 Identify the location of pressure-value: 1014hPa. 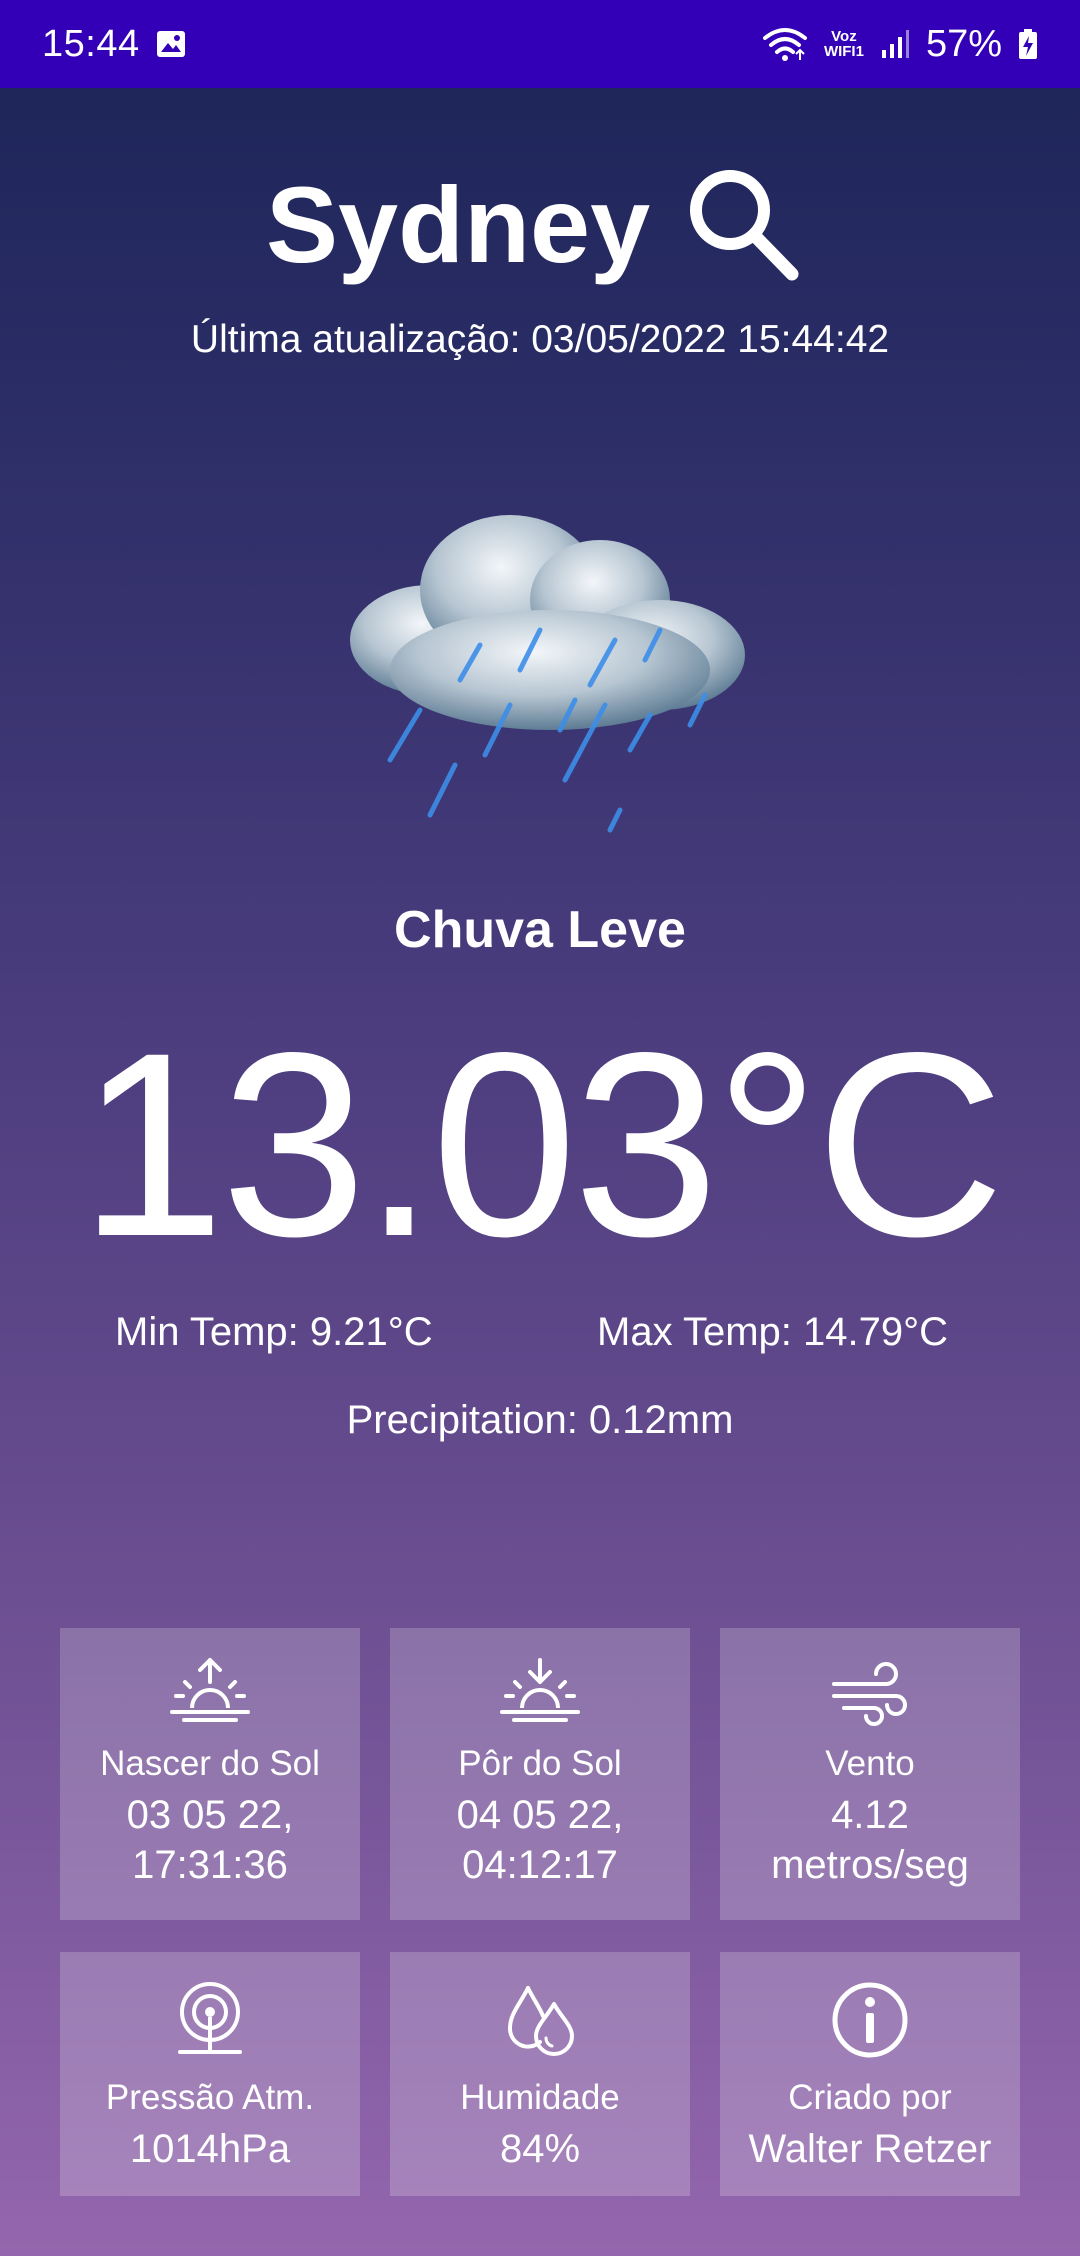
(210, 2149).